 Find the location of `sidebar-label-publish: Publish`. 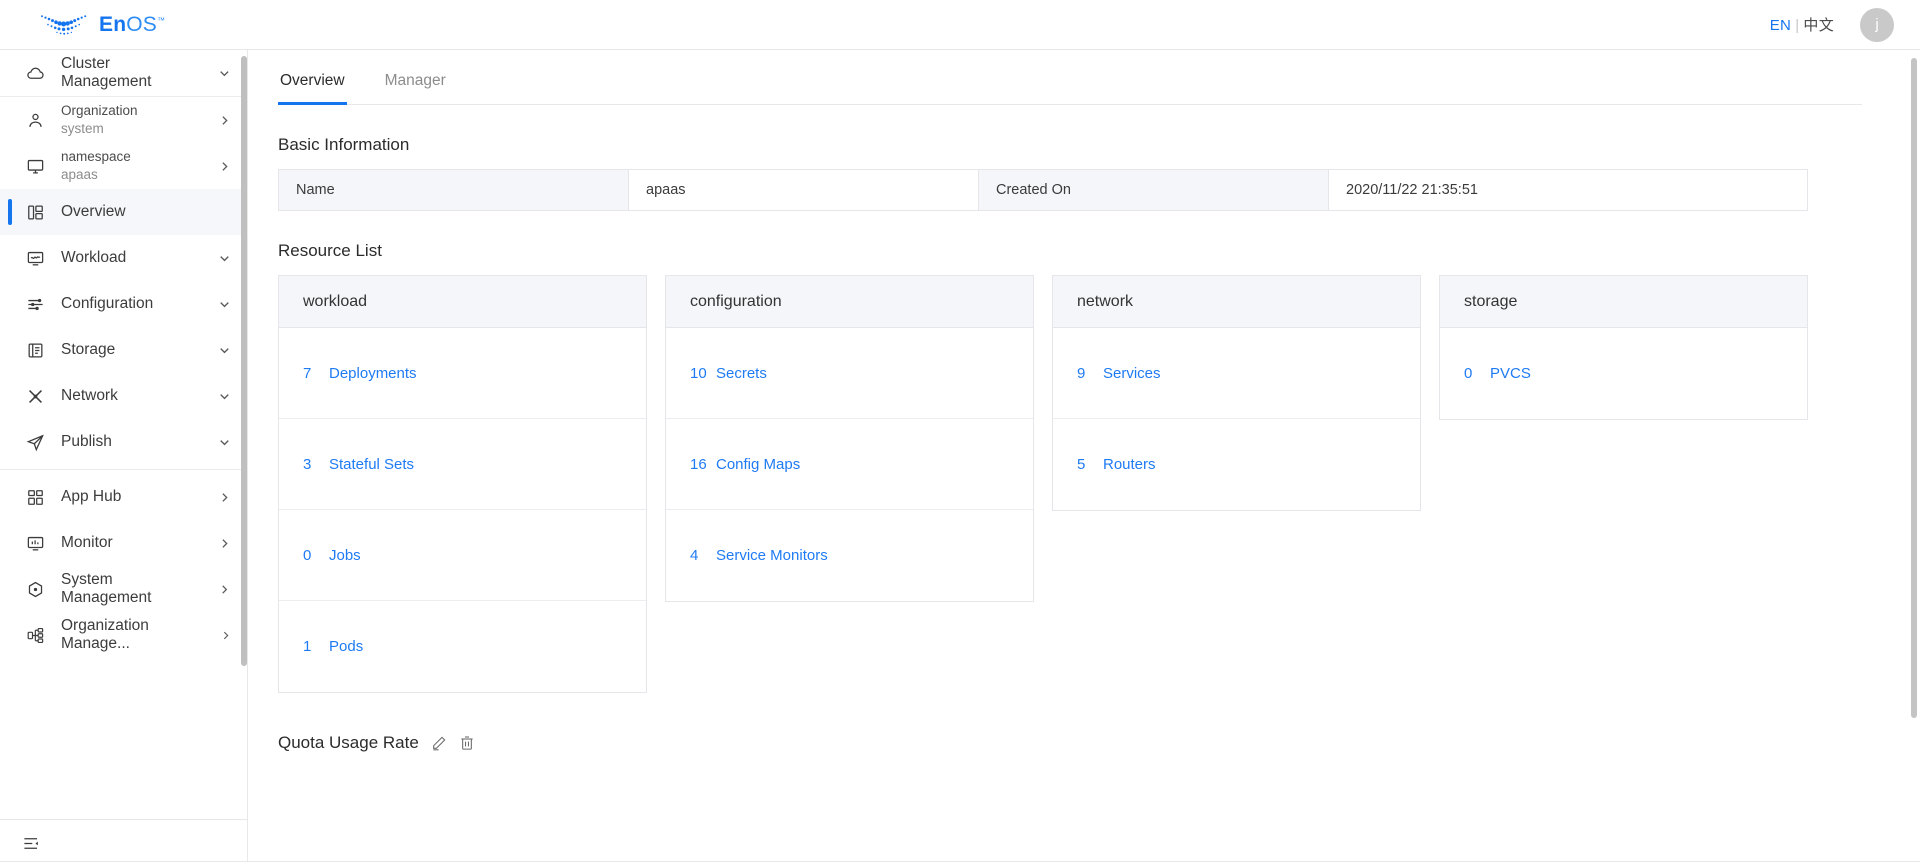

sidebar-label-publish: Publish is located at coordinates (86, 441).